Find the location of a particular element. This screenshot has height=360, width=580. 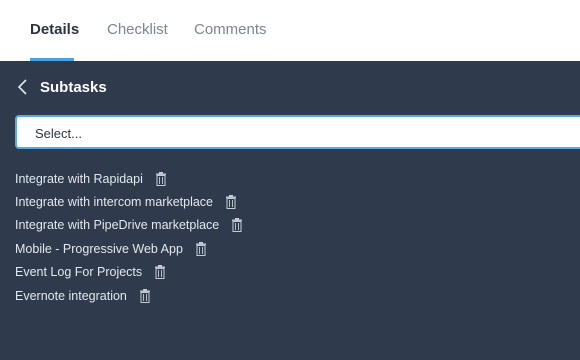

tab-details: Details is located at coordinates (54, 29).